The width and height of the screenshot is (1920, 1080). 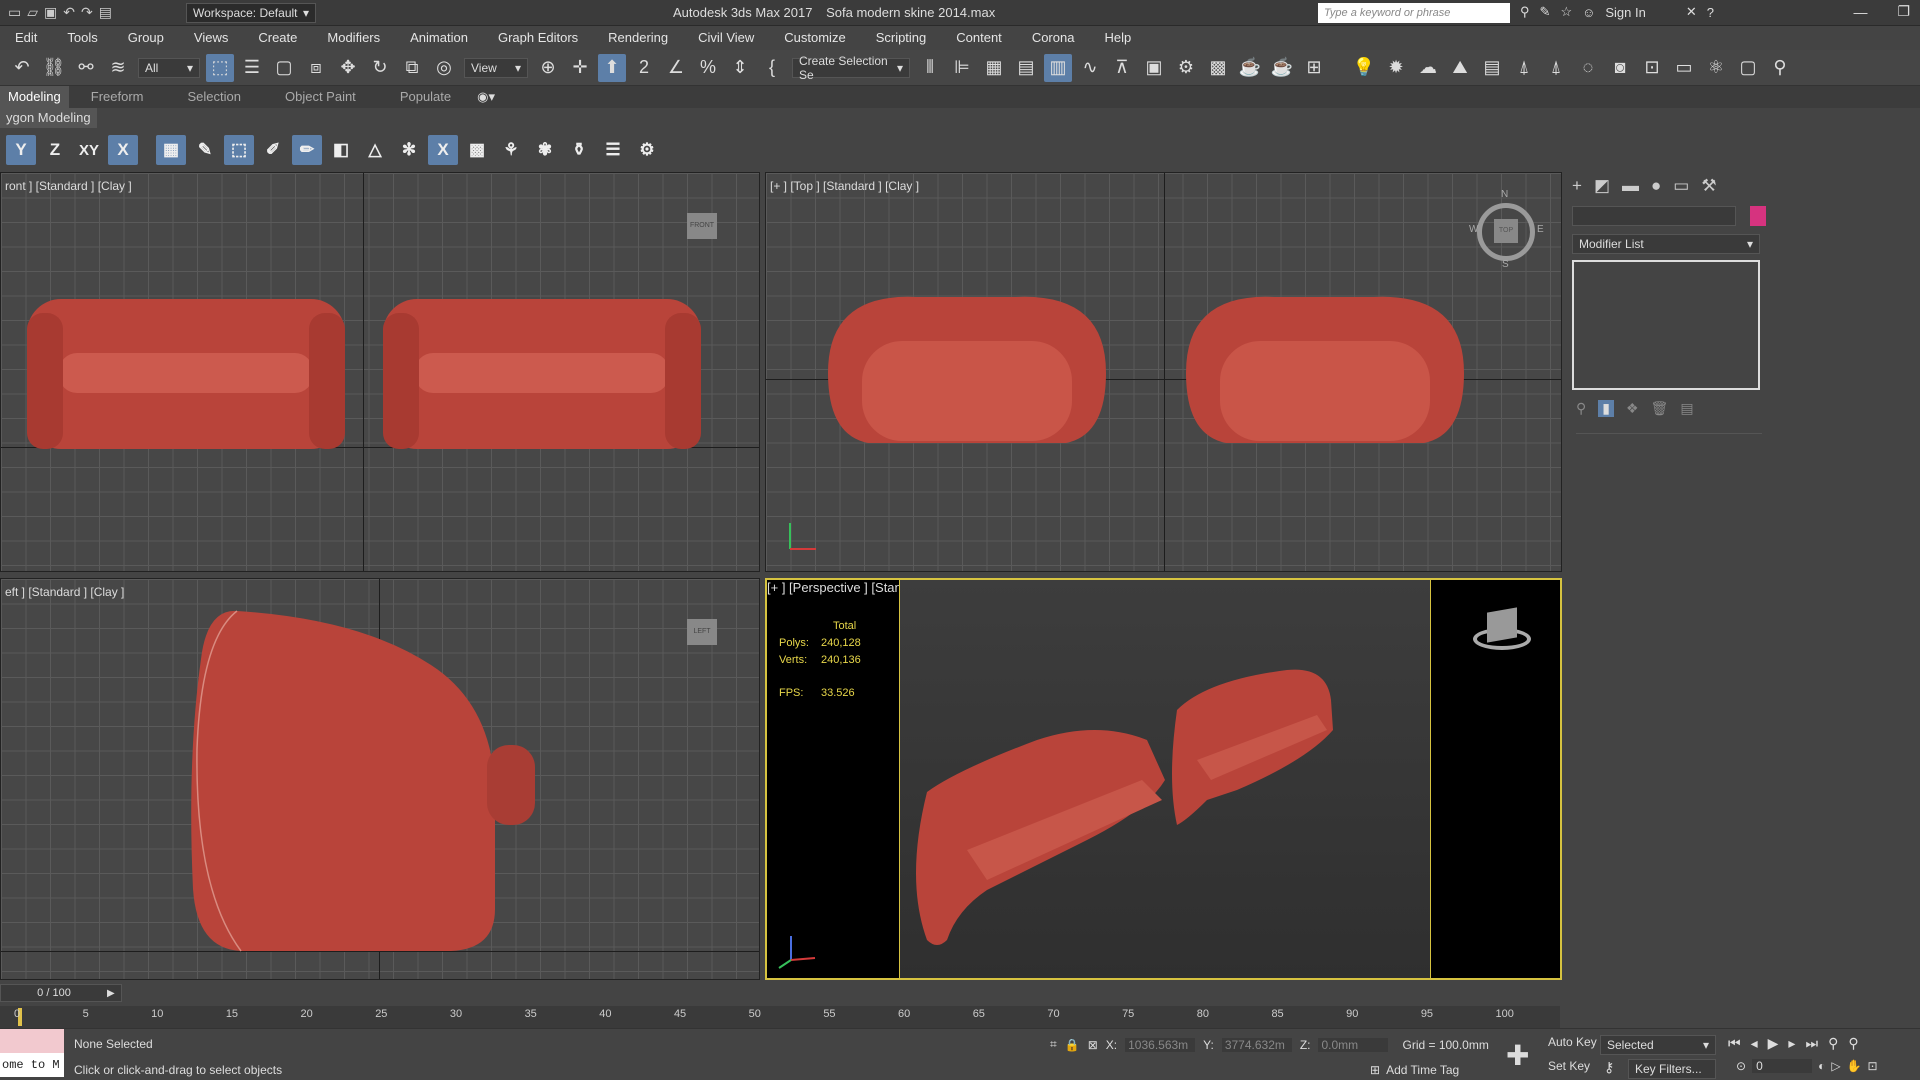 I want to click on vfb-icon: ⊡, so click(x=1652, y=68).